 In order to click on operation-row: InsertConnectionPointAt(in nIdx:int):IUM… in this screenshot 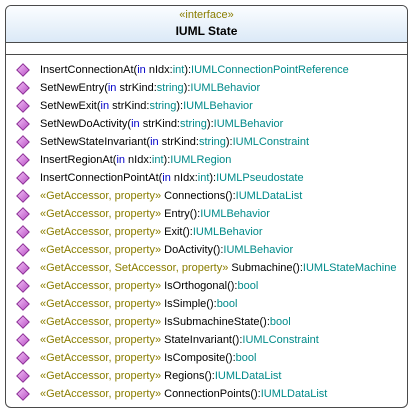, I will do `click(206, 178)`.